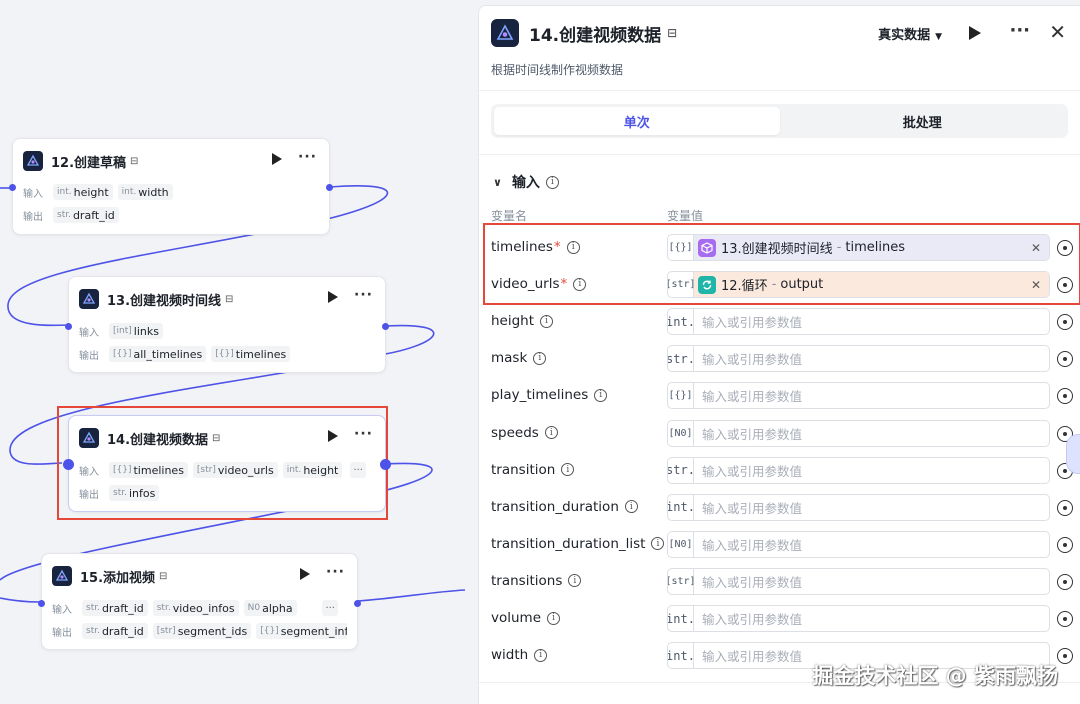 The image size is (1080, 704). What do you see at coordinates (1057, 32) in the screenshot?
I see `close-icon: ✕` at bounding box center [1057, 32].